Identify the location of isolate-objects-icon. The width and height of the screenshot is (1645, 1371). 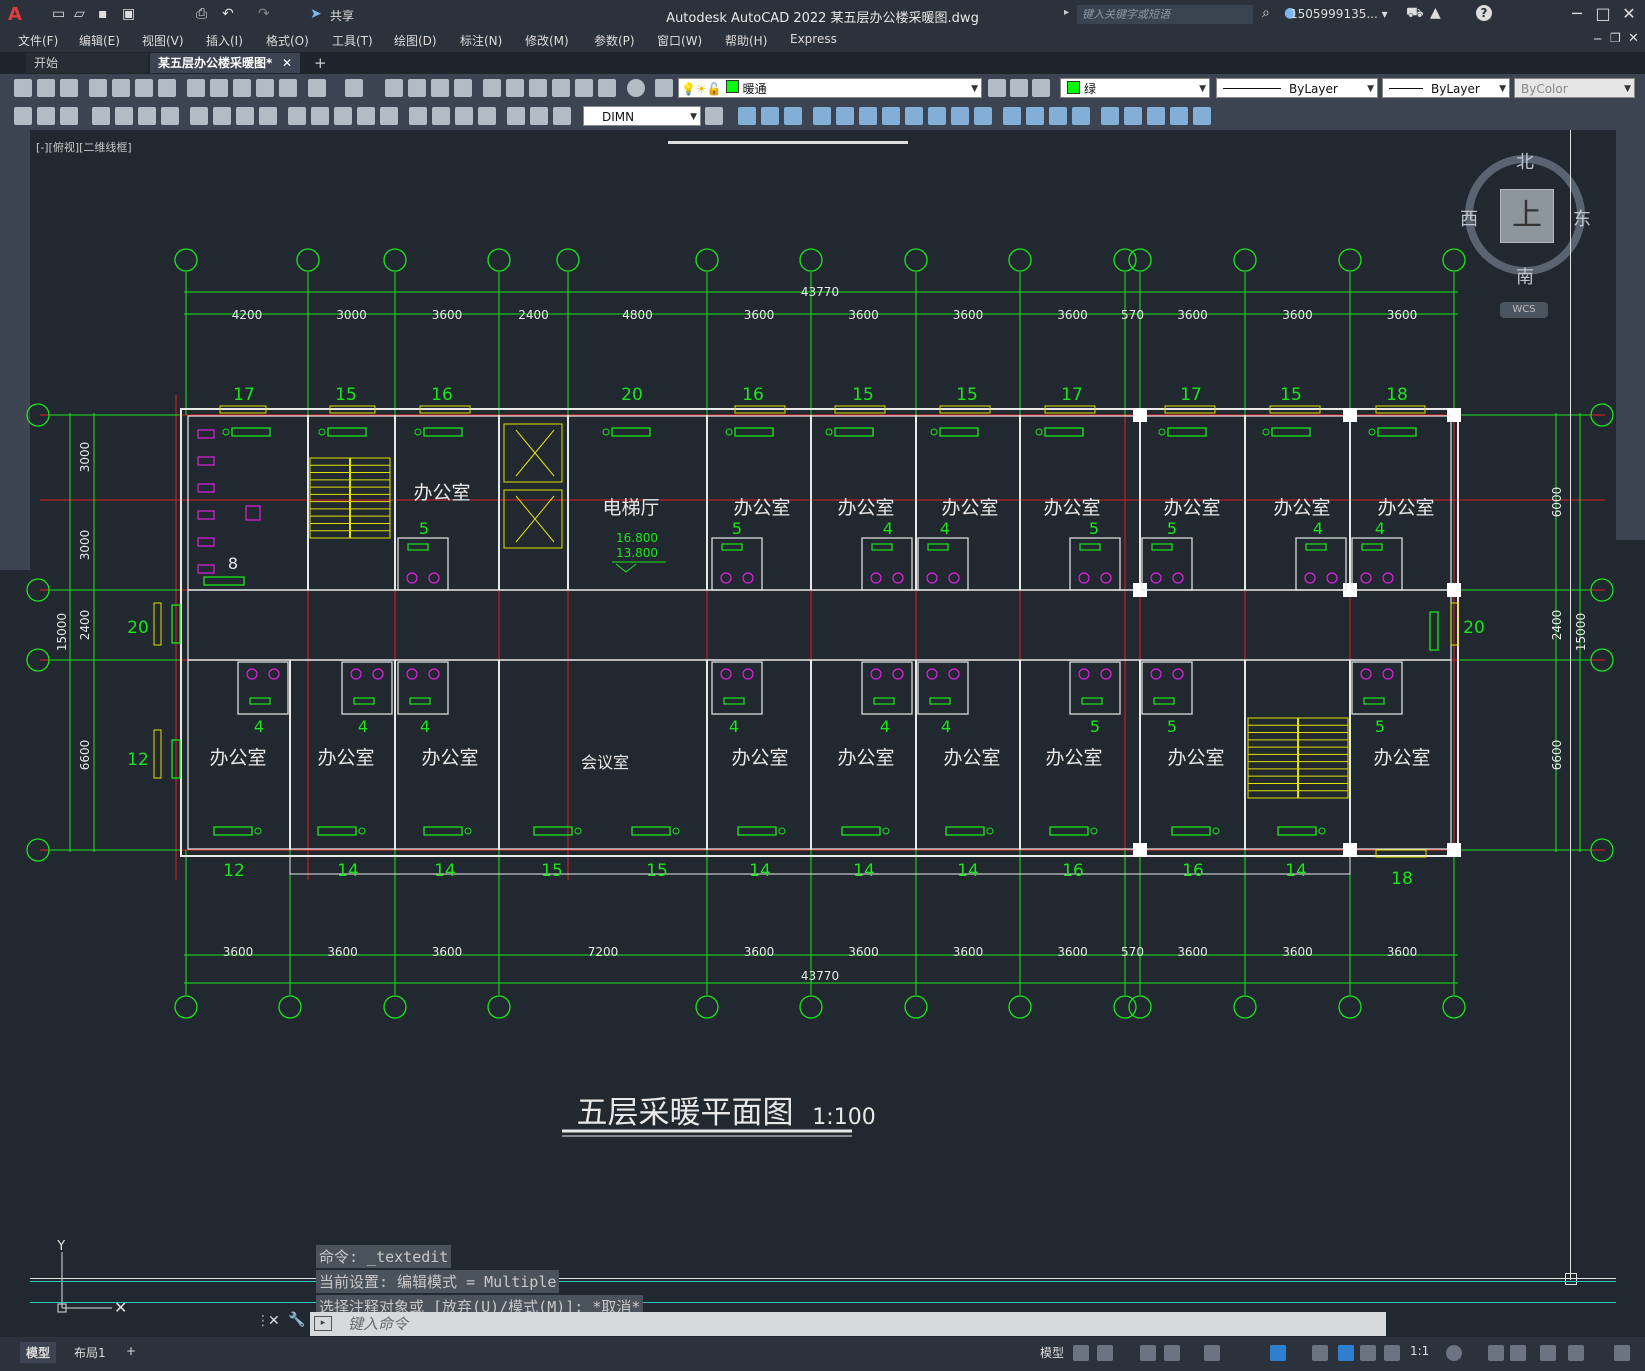
(1518, 1353).